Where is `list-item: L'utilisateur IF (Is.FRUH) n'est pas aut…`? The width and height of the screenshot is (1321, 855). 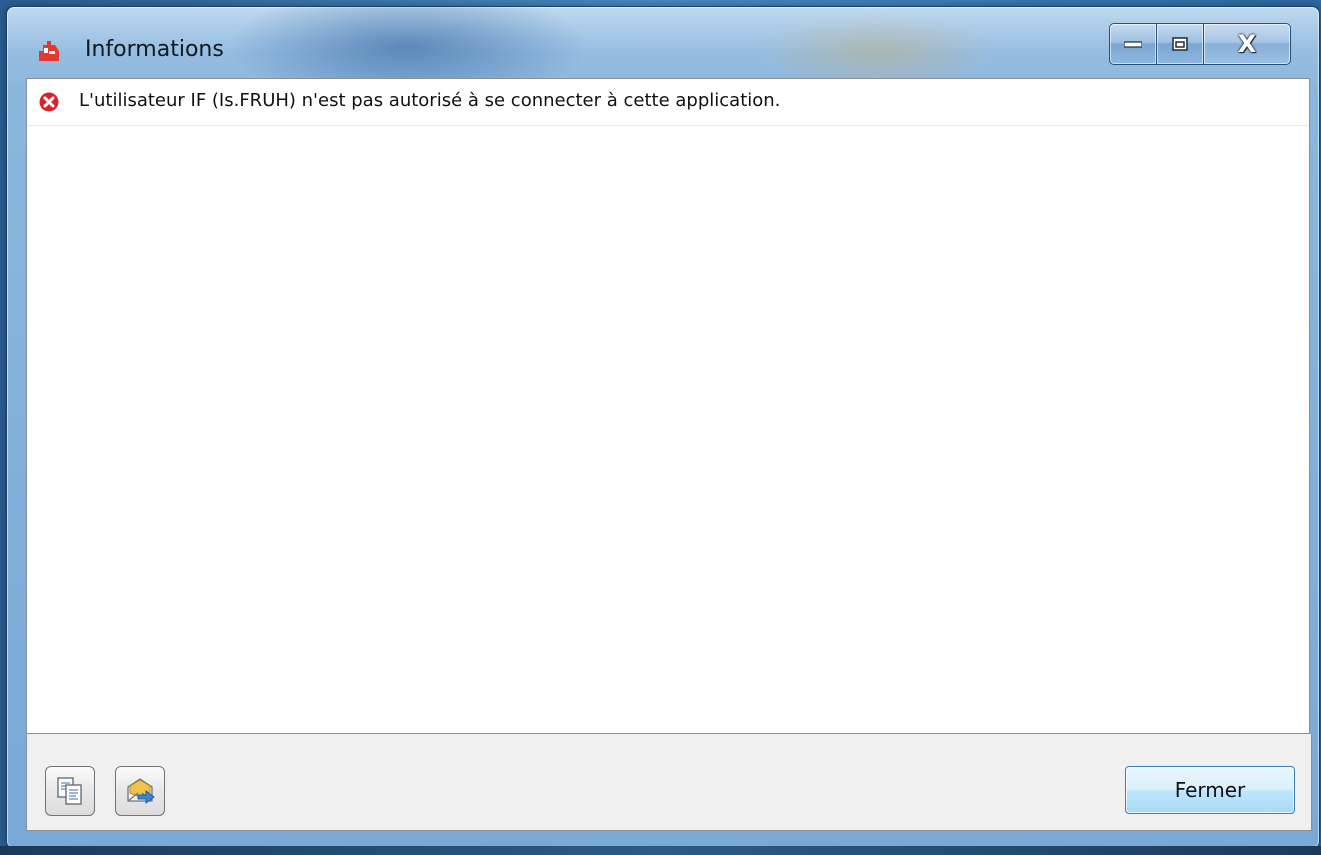
list-item: L'utilisateur IF (Is.FRUH) n'est pas aut… is located at coordinates (668, 102).